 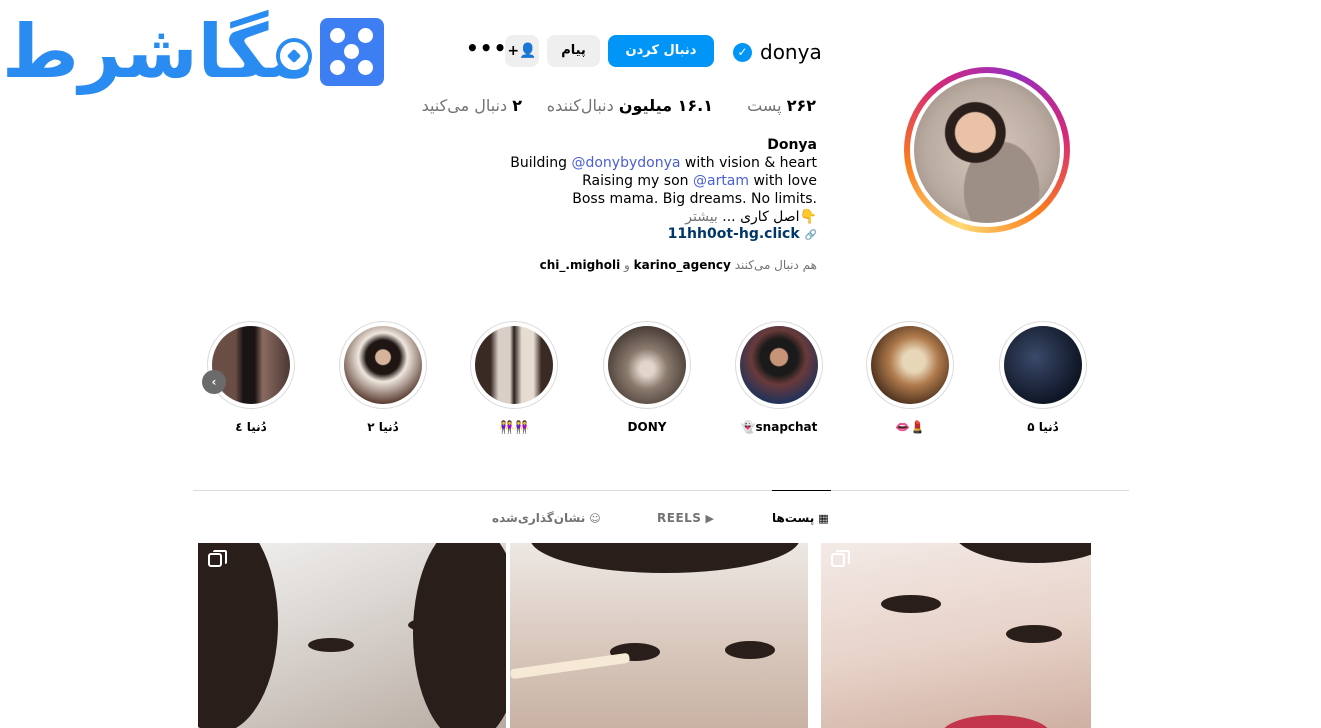 What do you see at coordinates (783, 181) in the screenshot?
I see `bio-line-2-tail: with love` at bounding box center [783, 181].